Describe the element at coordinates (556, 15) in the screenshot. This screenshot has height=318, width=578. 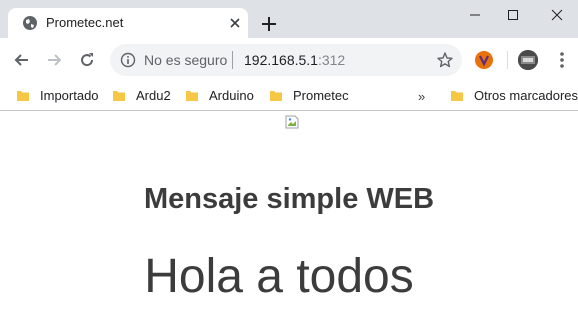
I see `close-window-button` at that location.